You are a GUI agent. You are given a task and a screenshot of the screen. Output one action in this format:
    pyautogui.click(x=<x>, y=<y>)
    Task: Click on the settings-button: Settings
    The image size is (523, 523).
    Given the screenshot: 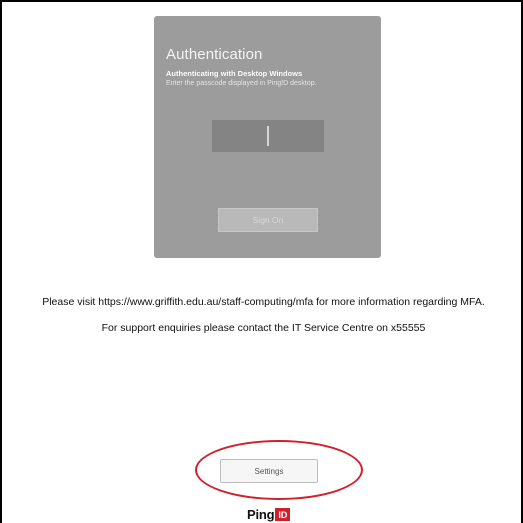 What is the action you would take?
    pyautogui.click(x=269, y=471)
    